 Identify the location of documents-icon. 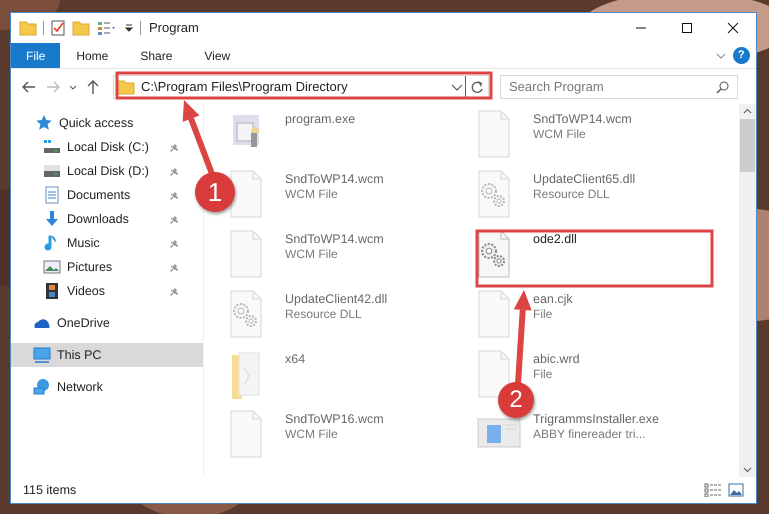
(52, 195).